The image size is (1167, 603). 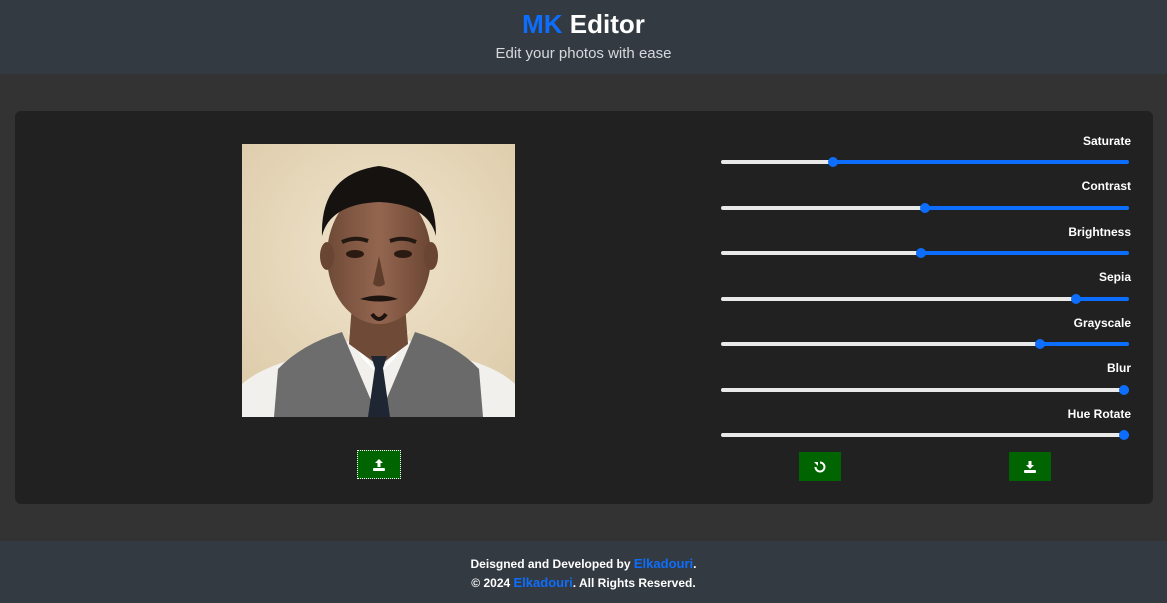 What do you see at coordinates (823, 208) in the screenshot?
I see `contrast-track-fill` at bounding box center [823, 208].